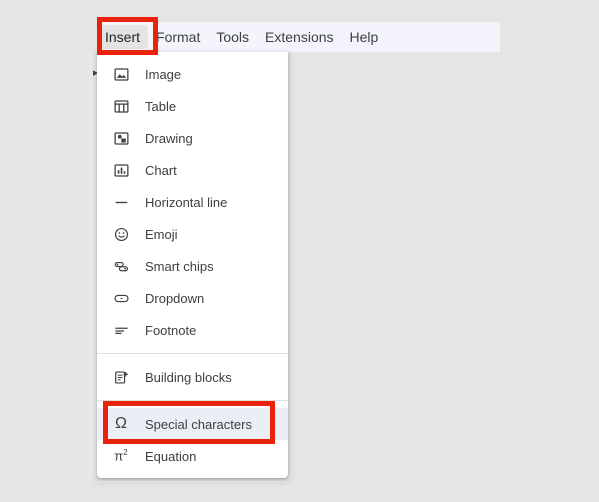  I want to click on dropdown-icon, so click(121, 298).